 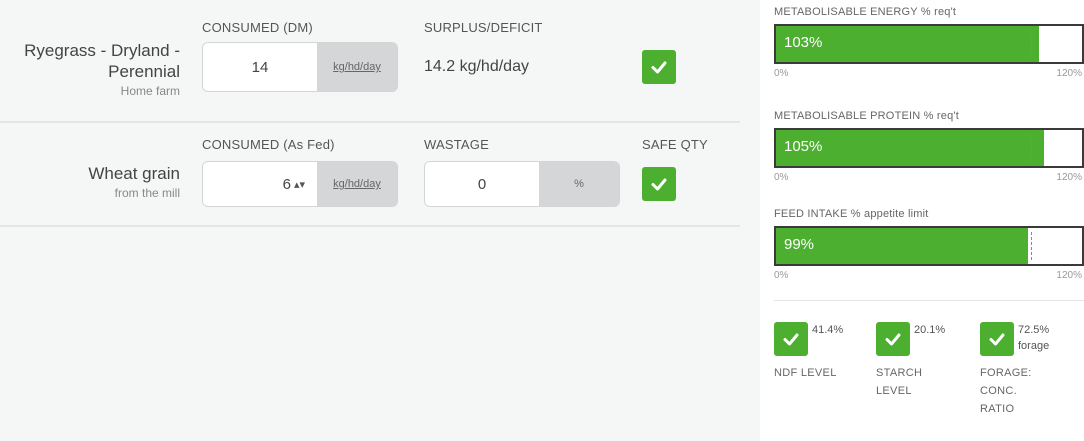 What do you see at coordinates (865, 12) in the screenshot?
I see `me-meter-label: METABOLISABLE ENERGY % req't` at bounding box center [865, 12].